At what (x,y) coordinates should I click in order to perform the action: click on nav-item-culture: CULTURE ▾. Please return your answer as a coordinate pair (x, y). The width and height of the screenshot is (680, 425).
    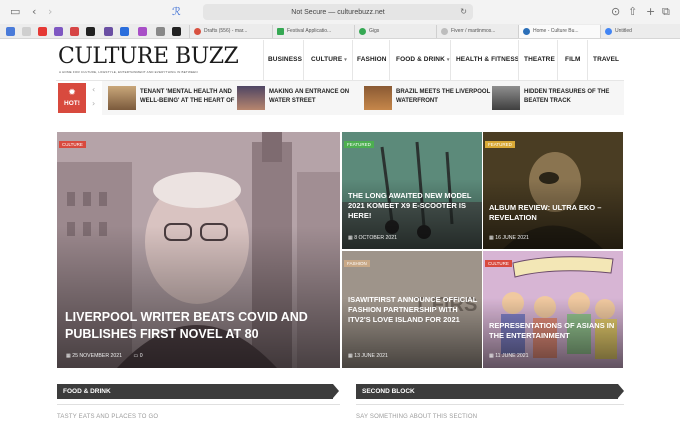
    Looking at the image, I should click on (329, 59).